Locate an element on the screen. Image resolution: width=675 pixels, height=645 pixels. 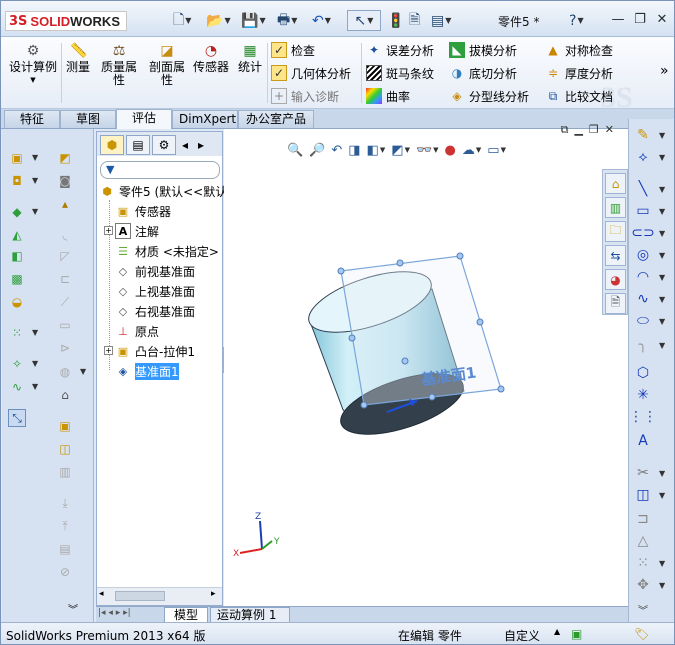
zebra-stripes-button: 斑马条纹 is located at coordinates (400, 73).